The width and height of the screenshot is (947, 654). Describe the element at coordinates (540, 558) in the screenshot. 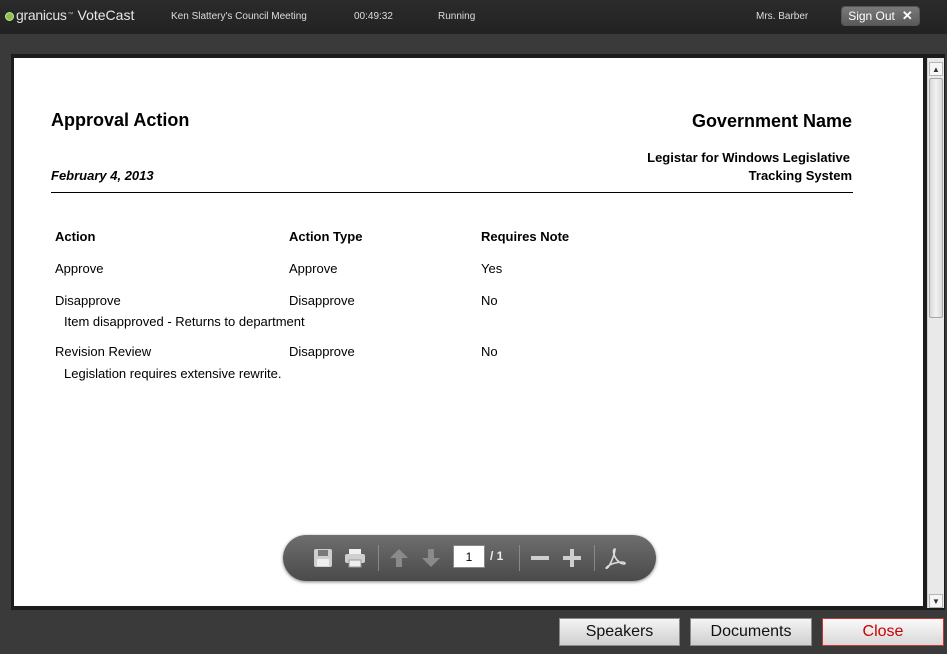

I see `zoom-out-icon` at that location.